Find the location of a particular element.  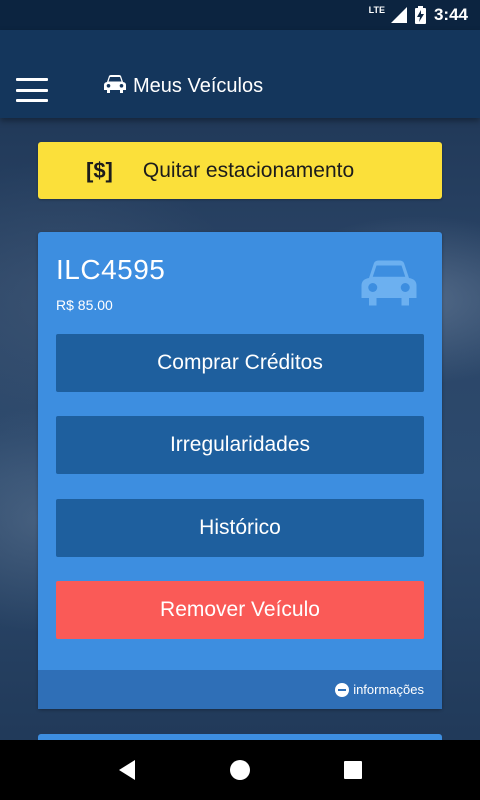

history-button: Histórico is located at coordinates (240, 528).